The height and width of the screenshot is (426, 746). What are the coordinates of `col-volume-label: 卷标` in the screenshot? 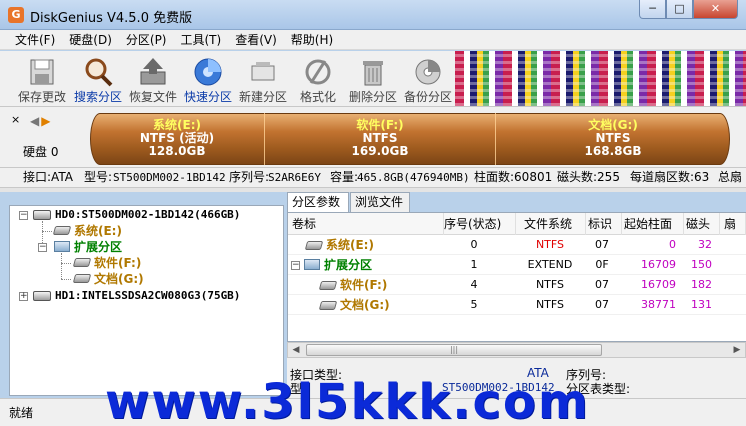 It's located at (368, 224).